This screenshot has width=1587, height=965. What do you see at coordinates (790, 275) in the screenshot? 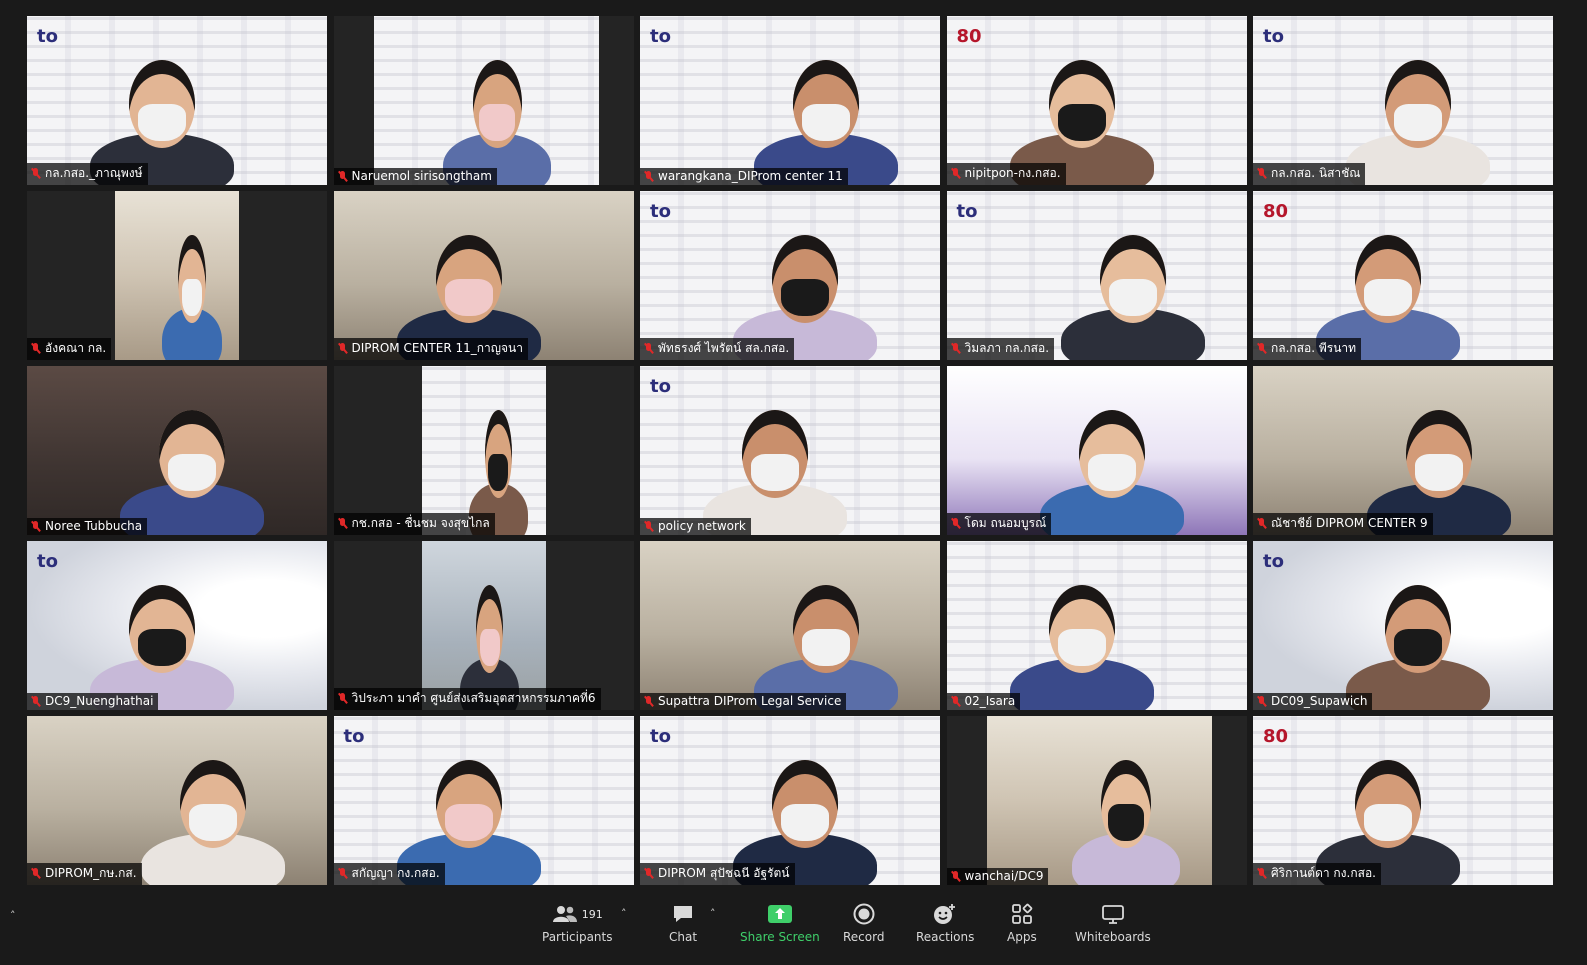
I see `participant-tile: to พัทธรงศ์ ไพรัตน์ สล.กสอ.` at bounding box center [790, 275].